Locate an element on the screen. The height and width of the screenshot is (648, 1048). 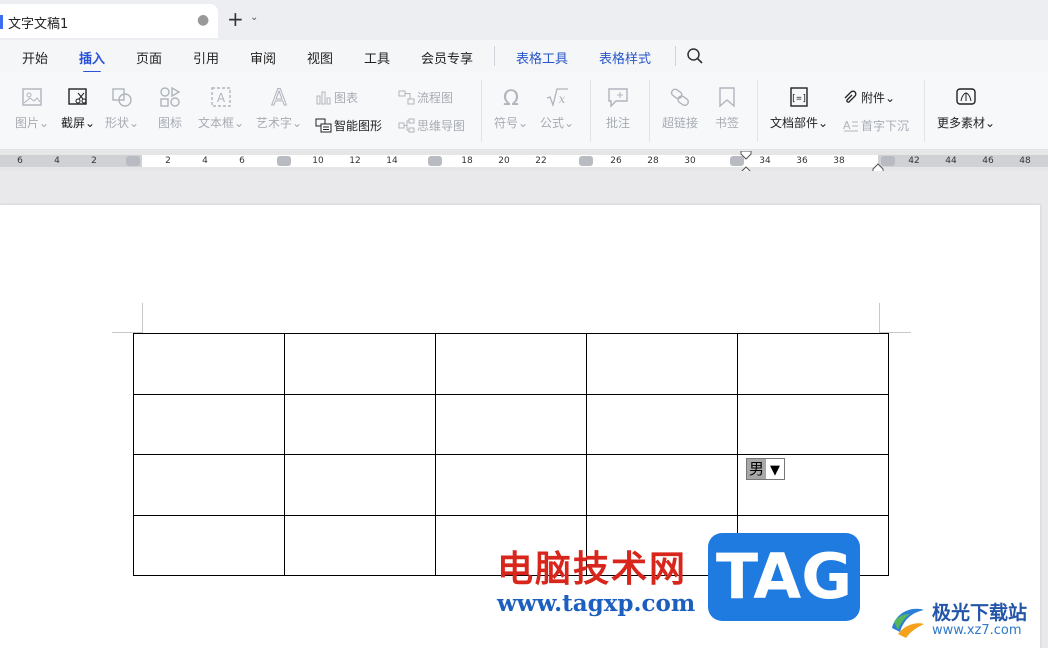
smartart-button: 智能图形 is located at coordinates (348, 125).